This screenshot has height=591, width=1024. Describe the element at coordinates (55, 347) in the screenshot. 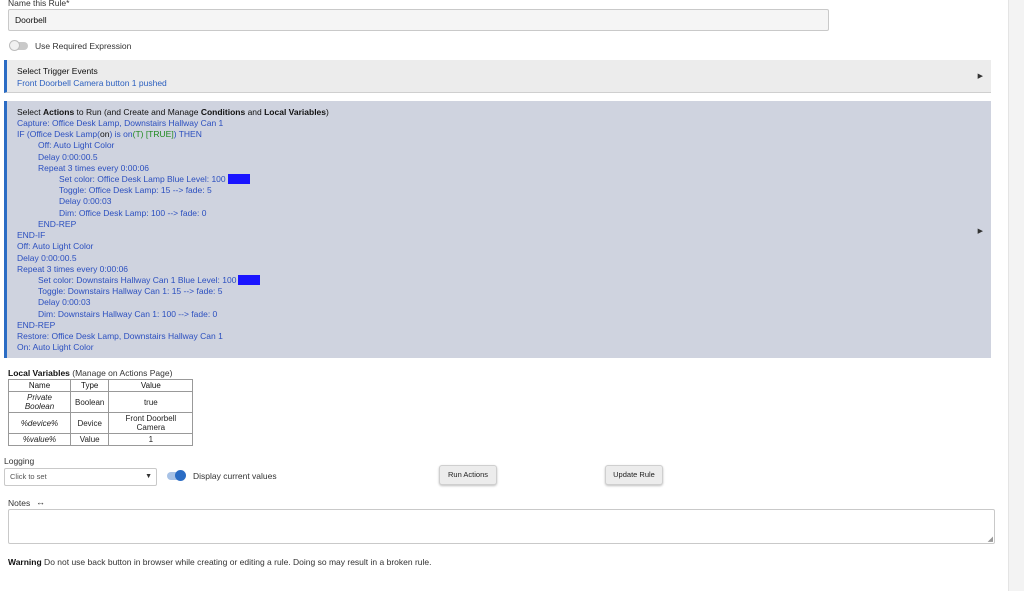

I see `action-line: On: Auto Light Color` at that location.